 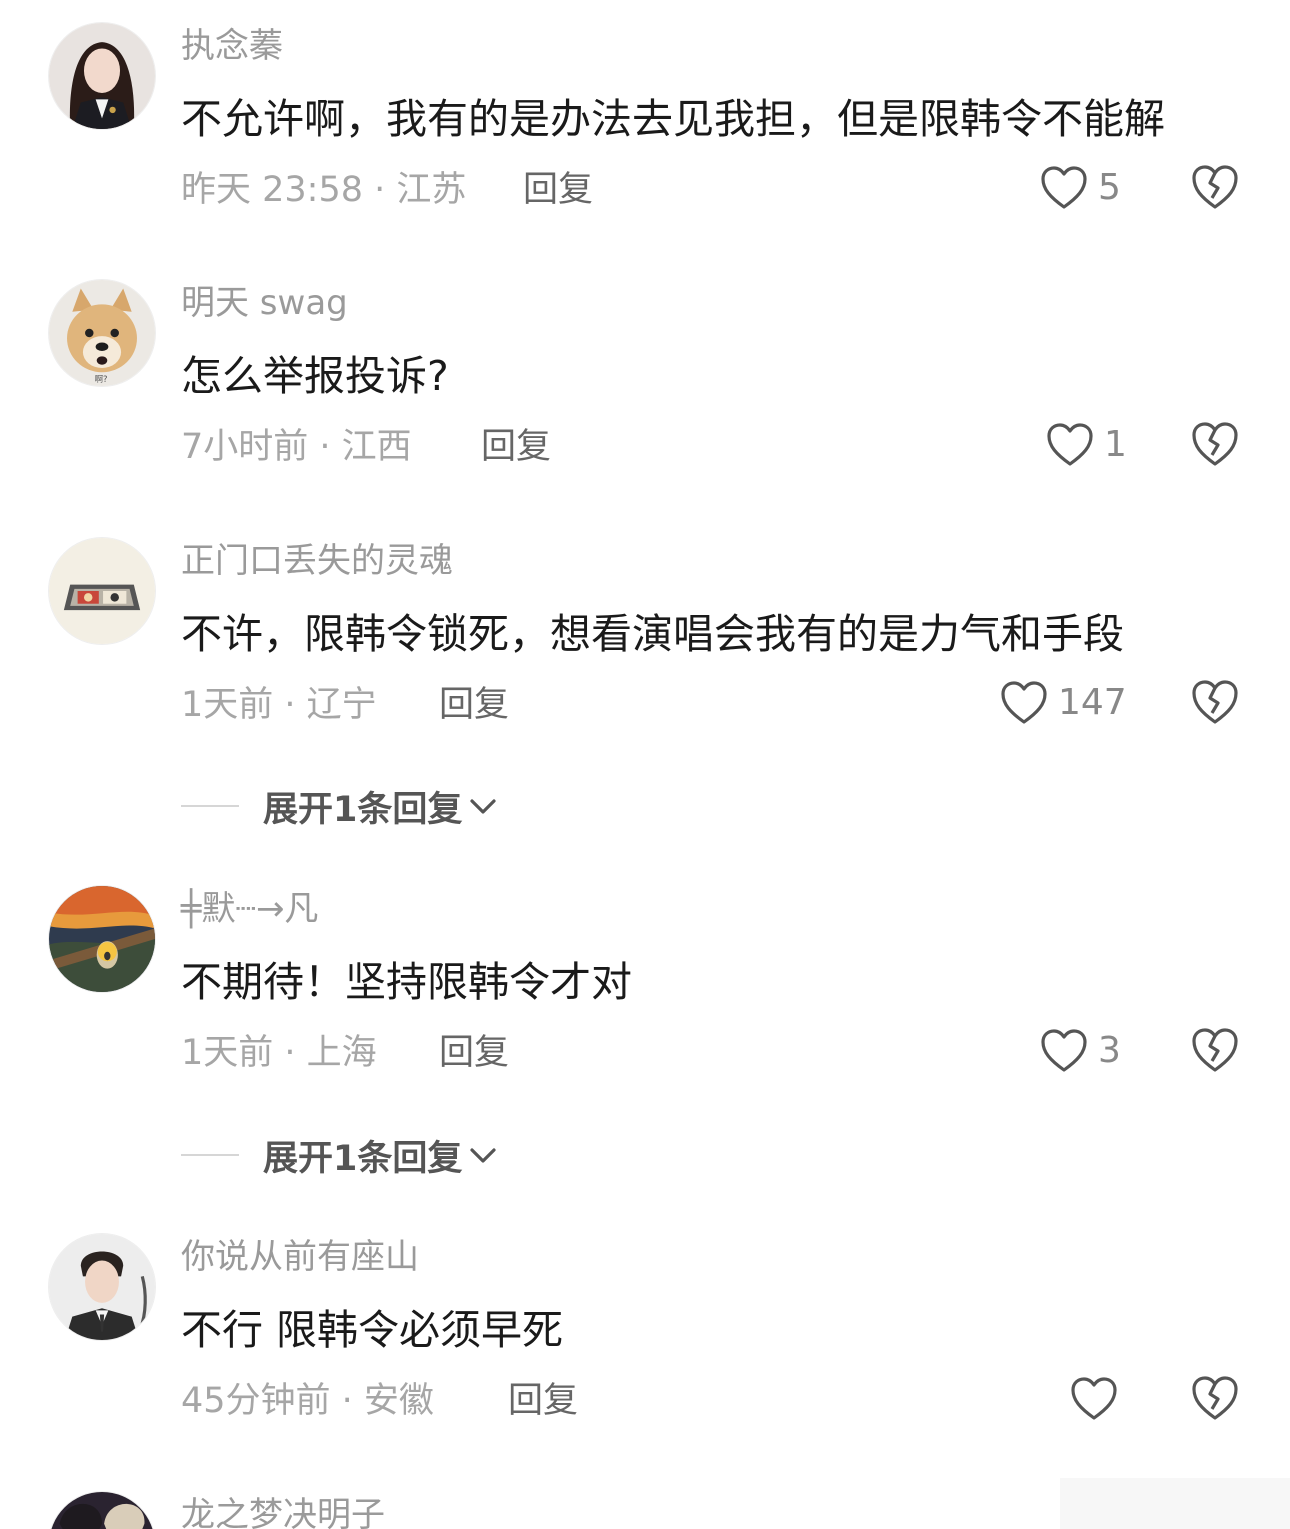 I want to click on user-avatar: 啊?, so click(x=102, y=333).